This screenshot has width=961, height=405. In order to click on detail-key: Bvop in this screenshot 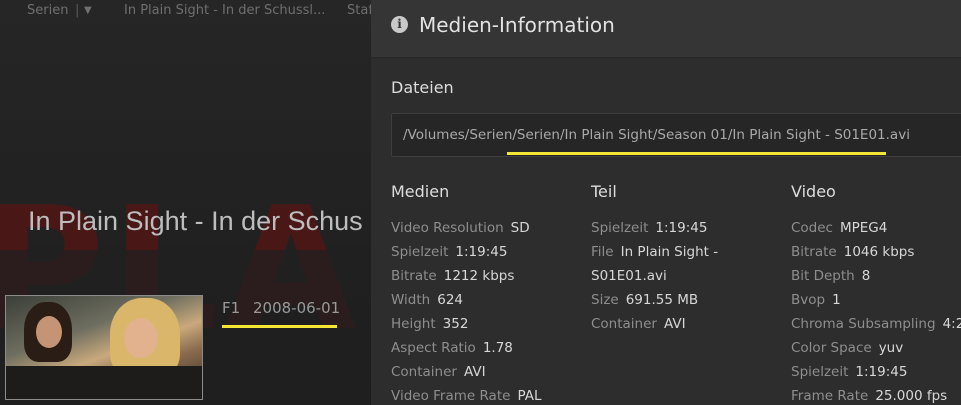, I will do `click(808, 300)`.